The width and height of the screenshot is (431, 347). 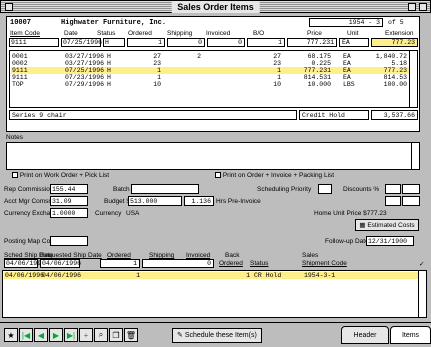 I want to click on credit-hold-field: Credit Hold, so click(x=334, y=115).